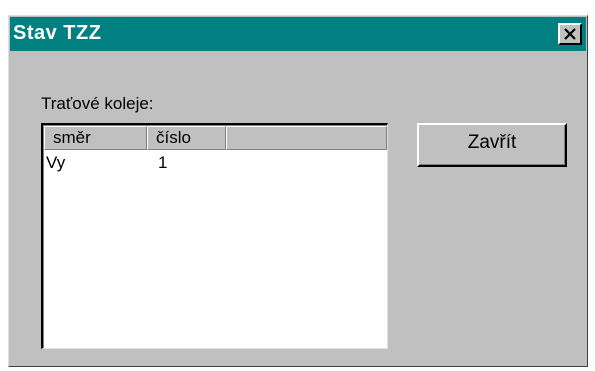 The height and width of the screenshot is (371, 595). I want to click on close-x-icon, so click(570, 34).